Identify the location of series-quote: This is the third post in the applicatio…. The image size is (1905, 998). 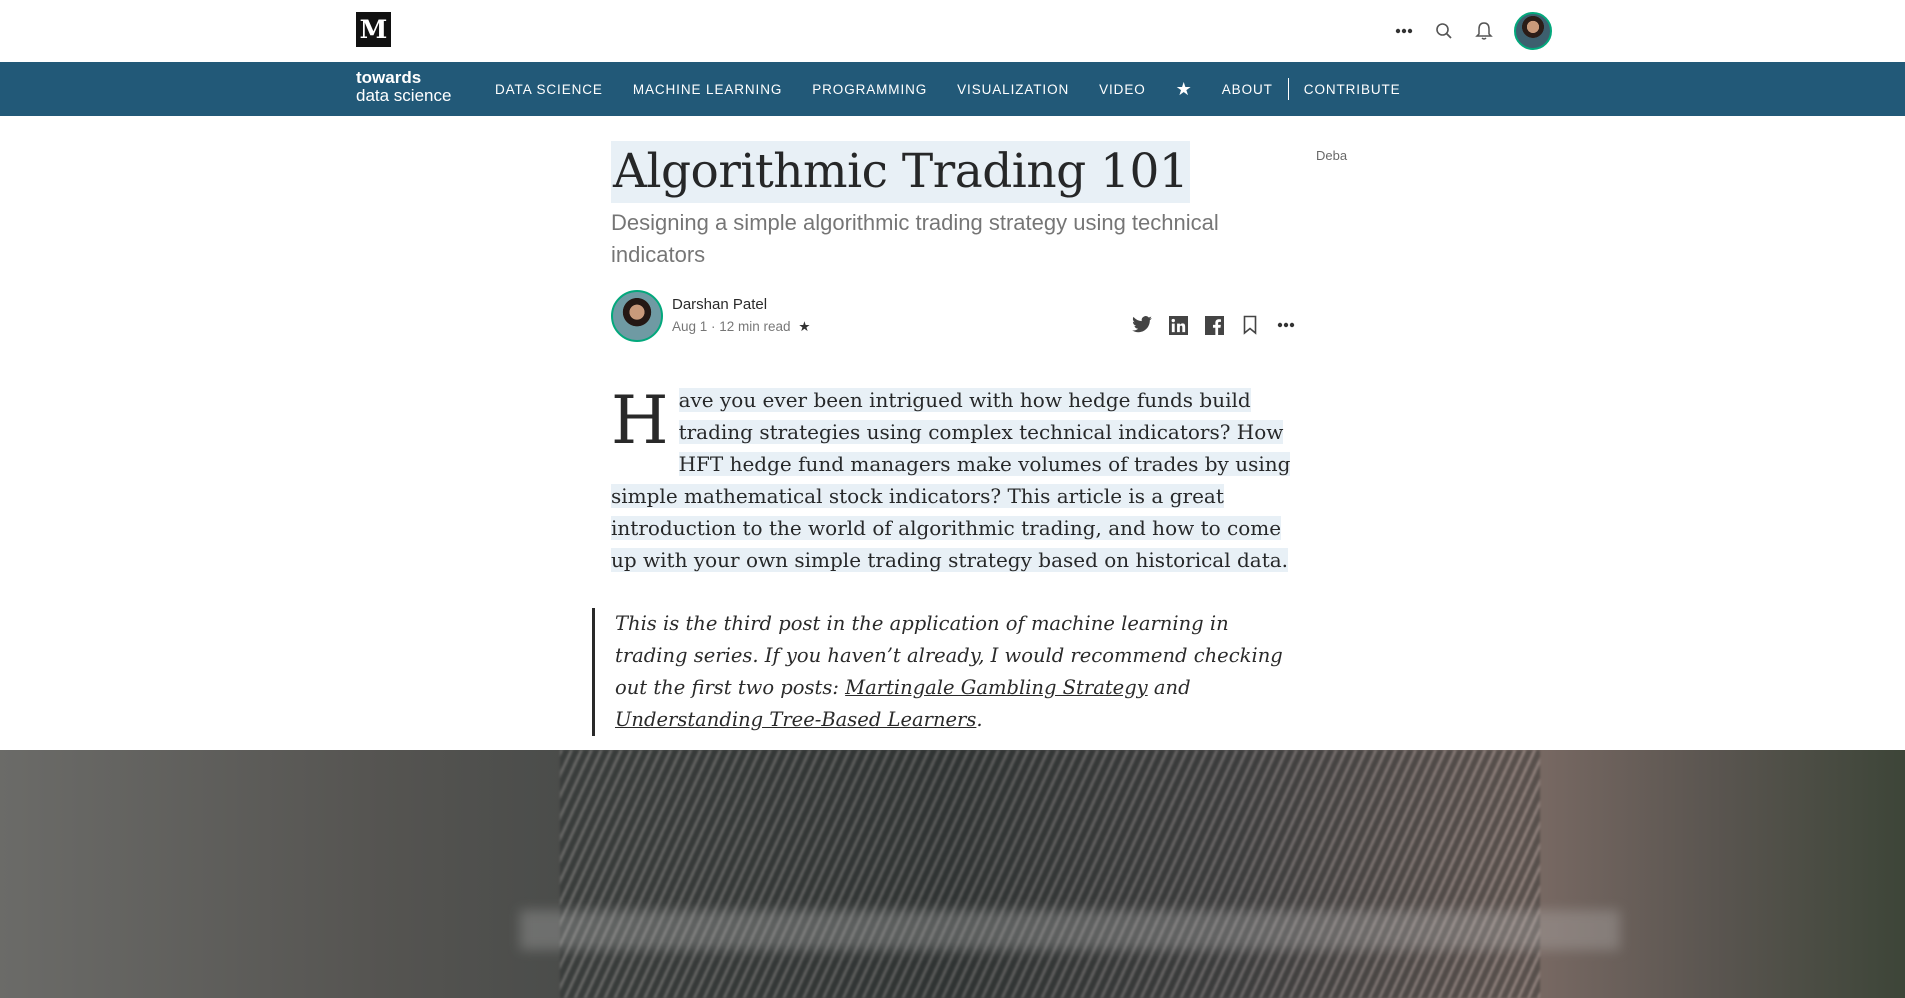
(942, 672).